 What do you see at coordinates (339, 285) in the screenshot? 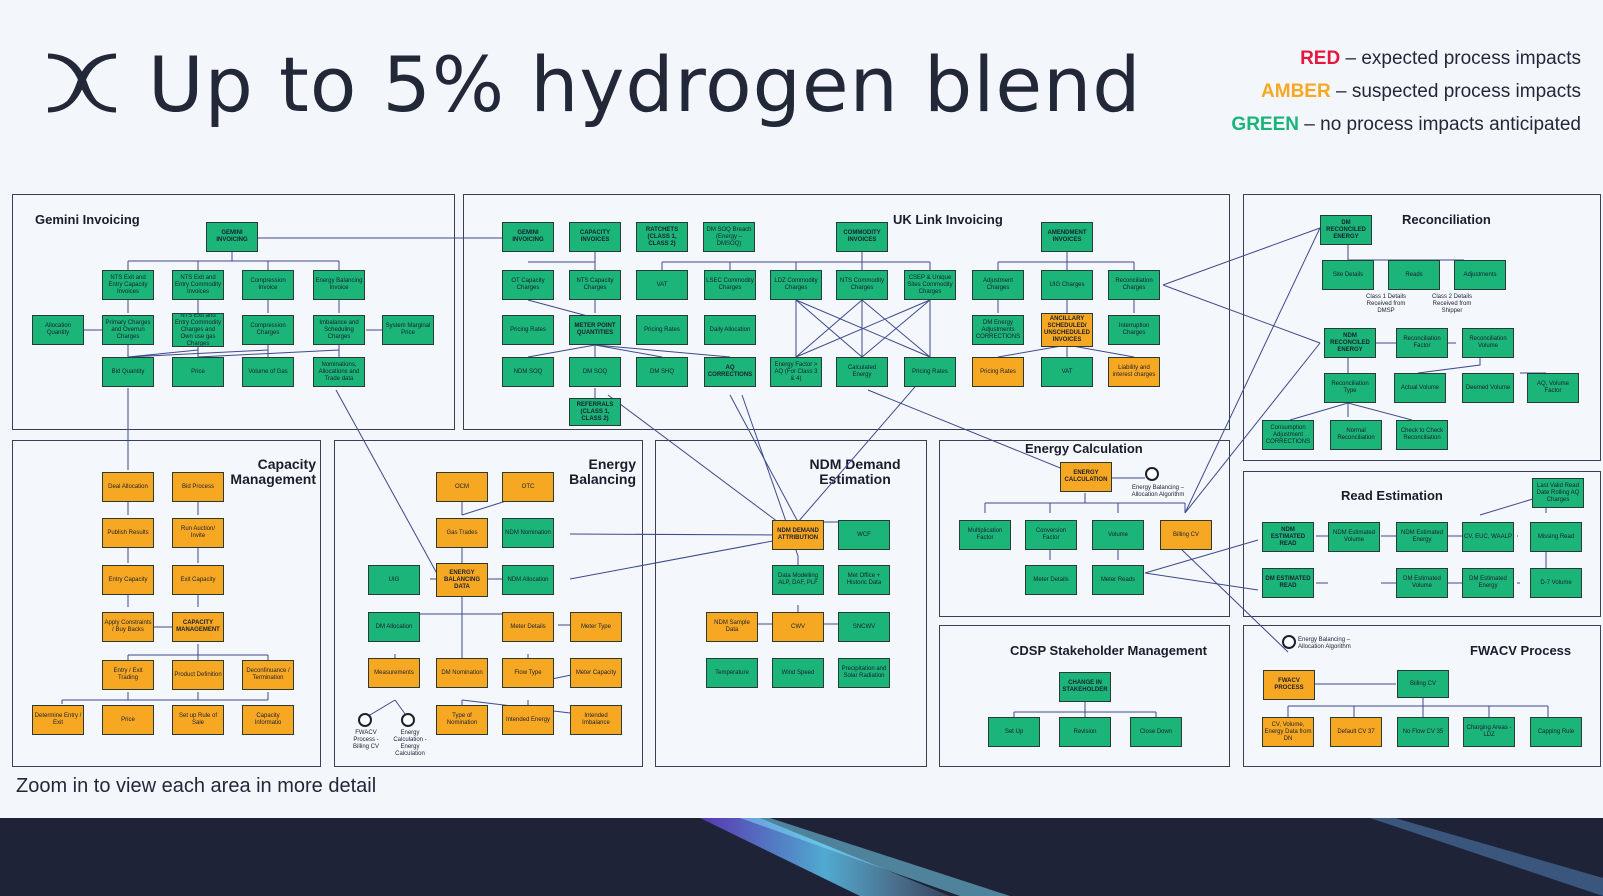
I see `energy-balancing-invoice-box: Energy Balancing Invoice` at bounding box center [339, 285].